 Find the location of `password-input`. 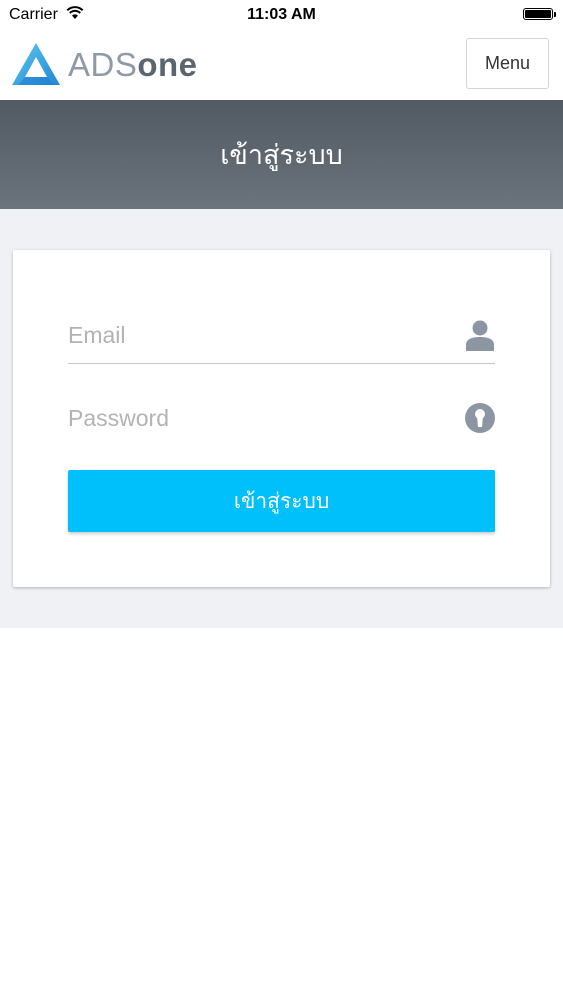

password-input is located at coordinates (258, 418).